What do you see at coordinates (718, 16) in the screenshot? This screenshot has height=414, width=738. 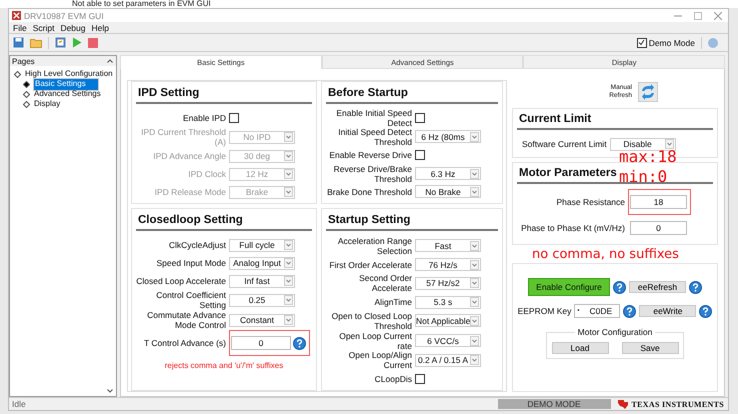 I see `close-icon` at bounding box center [718, 16].